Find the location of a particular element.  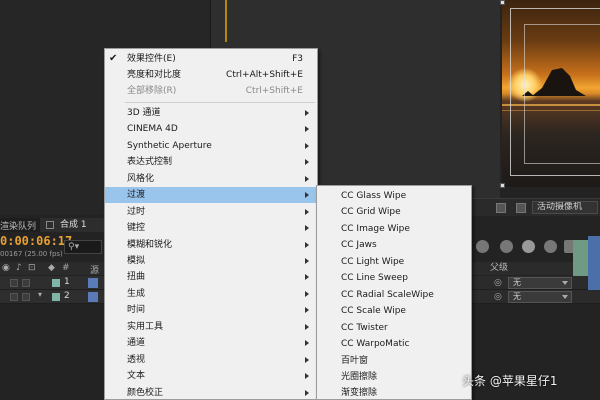

layer-duration-bar is located at coordinates (594, 263).